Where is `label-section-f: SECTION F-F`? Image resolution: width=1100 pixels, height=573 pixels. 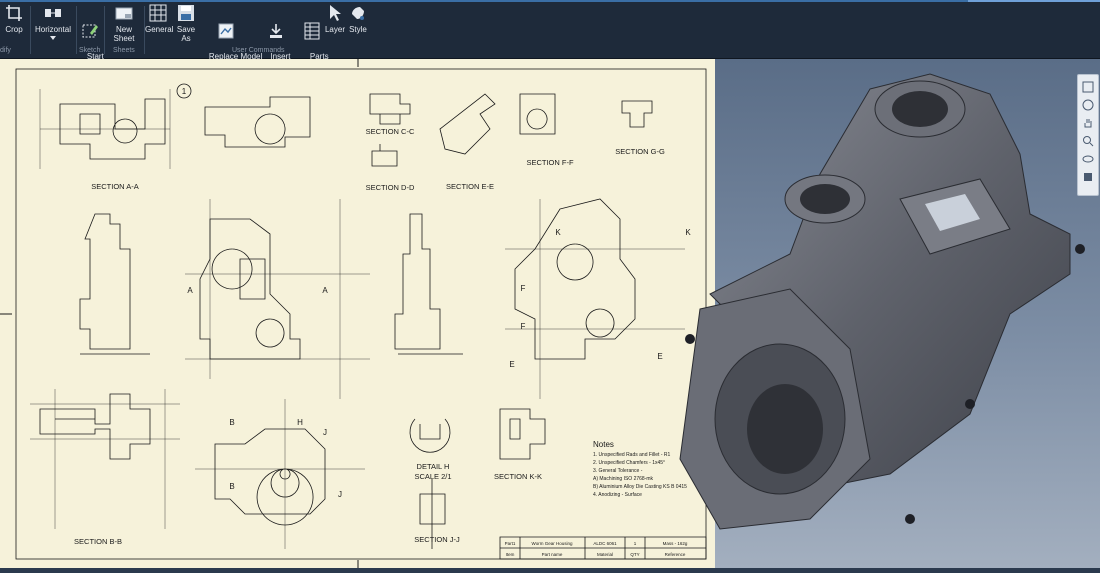
label-section-f: SECTION F-F is located at coordinates (549, 162).